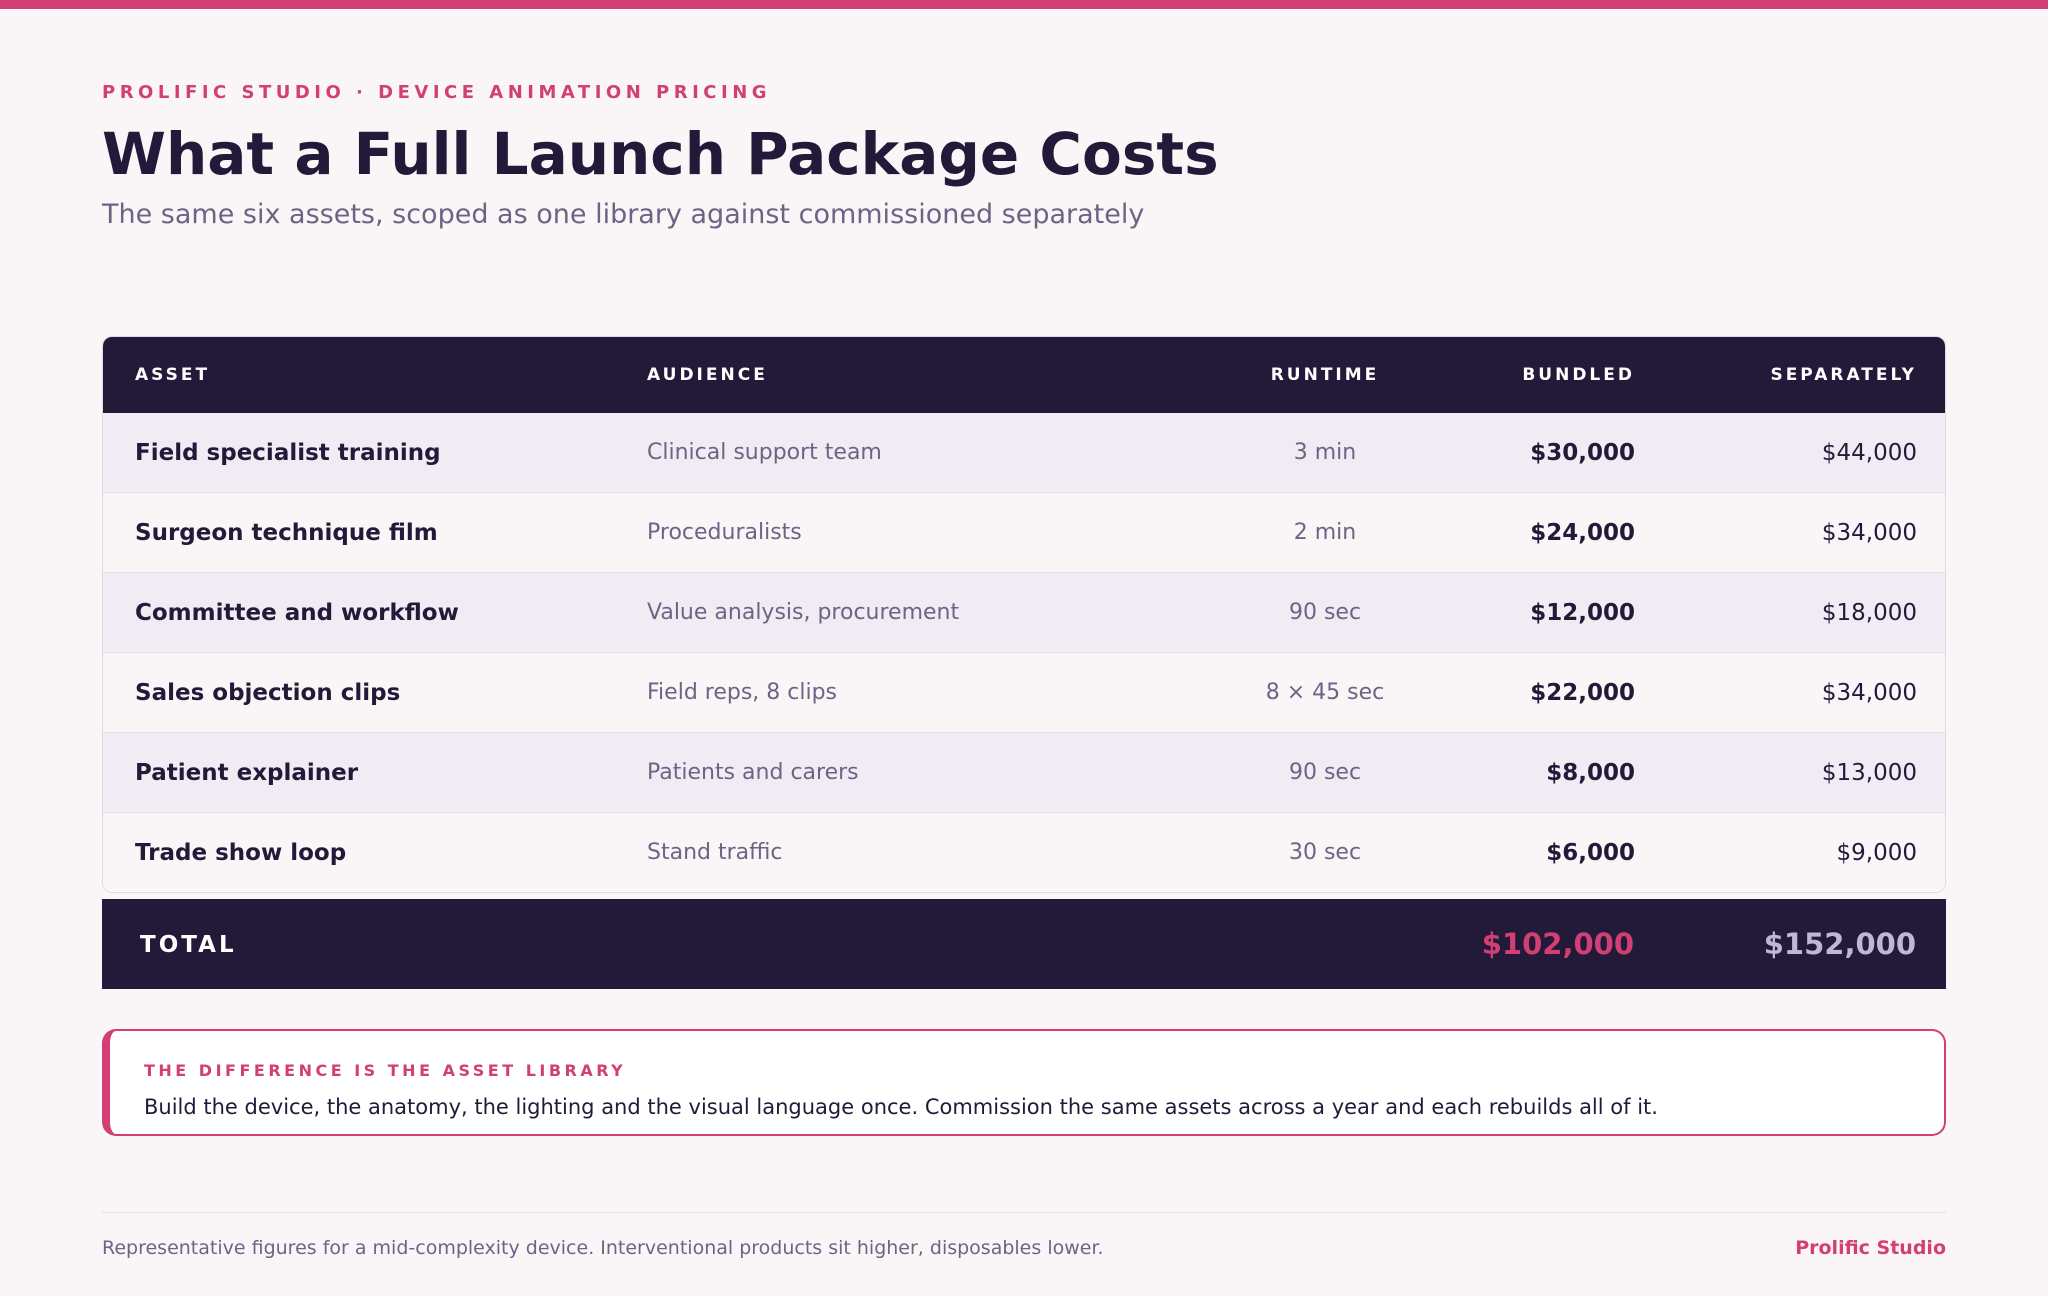 The image size is (2048, 1296). What do you see at coordinates (1590, 773) in the screenshot?
I see `cell-bundled: $8,000` at bounding box center [1590, 773].